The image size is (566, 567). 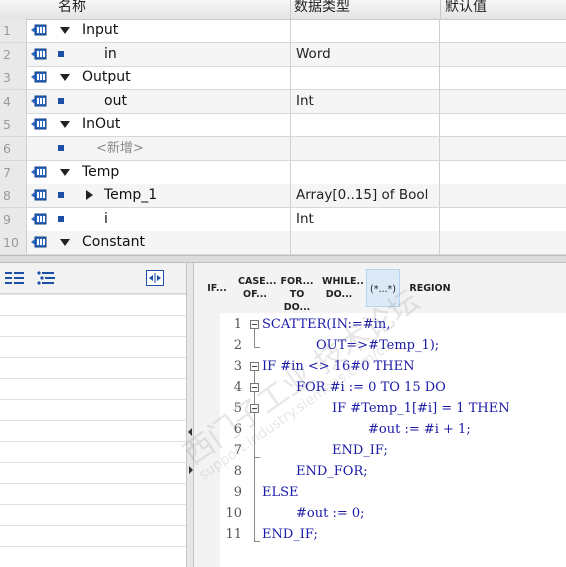 I want to click on row-number: 4, so click(x=13, y=101).